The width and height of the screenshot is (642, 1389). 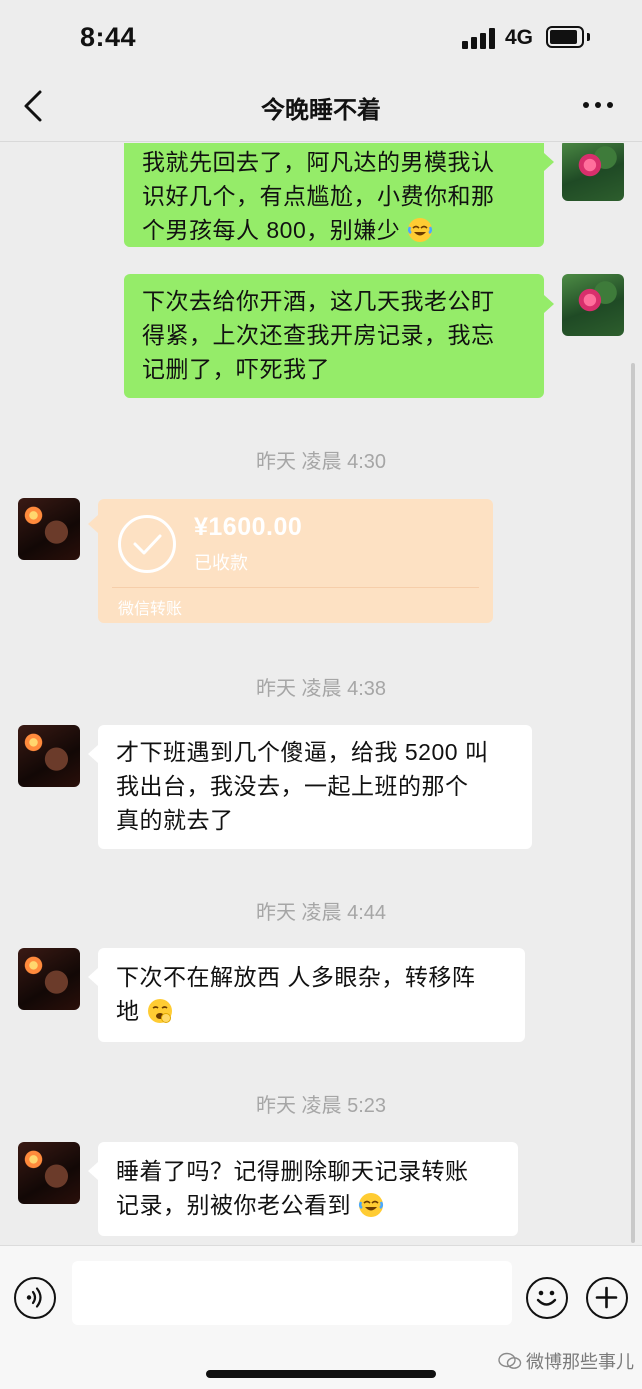 I want to click on message-line: 才下班遇到几个傻逼，给我 5200 叫, so click(x=302, y=752).